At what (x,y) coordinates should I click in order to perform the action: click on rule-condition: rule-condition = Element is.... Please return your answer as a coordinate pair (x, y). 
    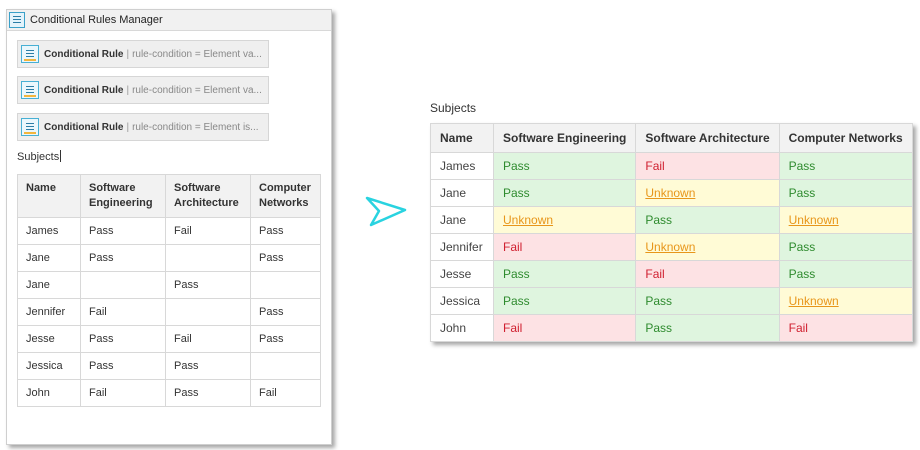
    Looking at the image, I should click on (195, 127).